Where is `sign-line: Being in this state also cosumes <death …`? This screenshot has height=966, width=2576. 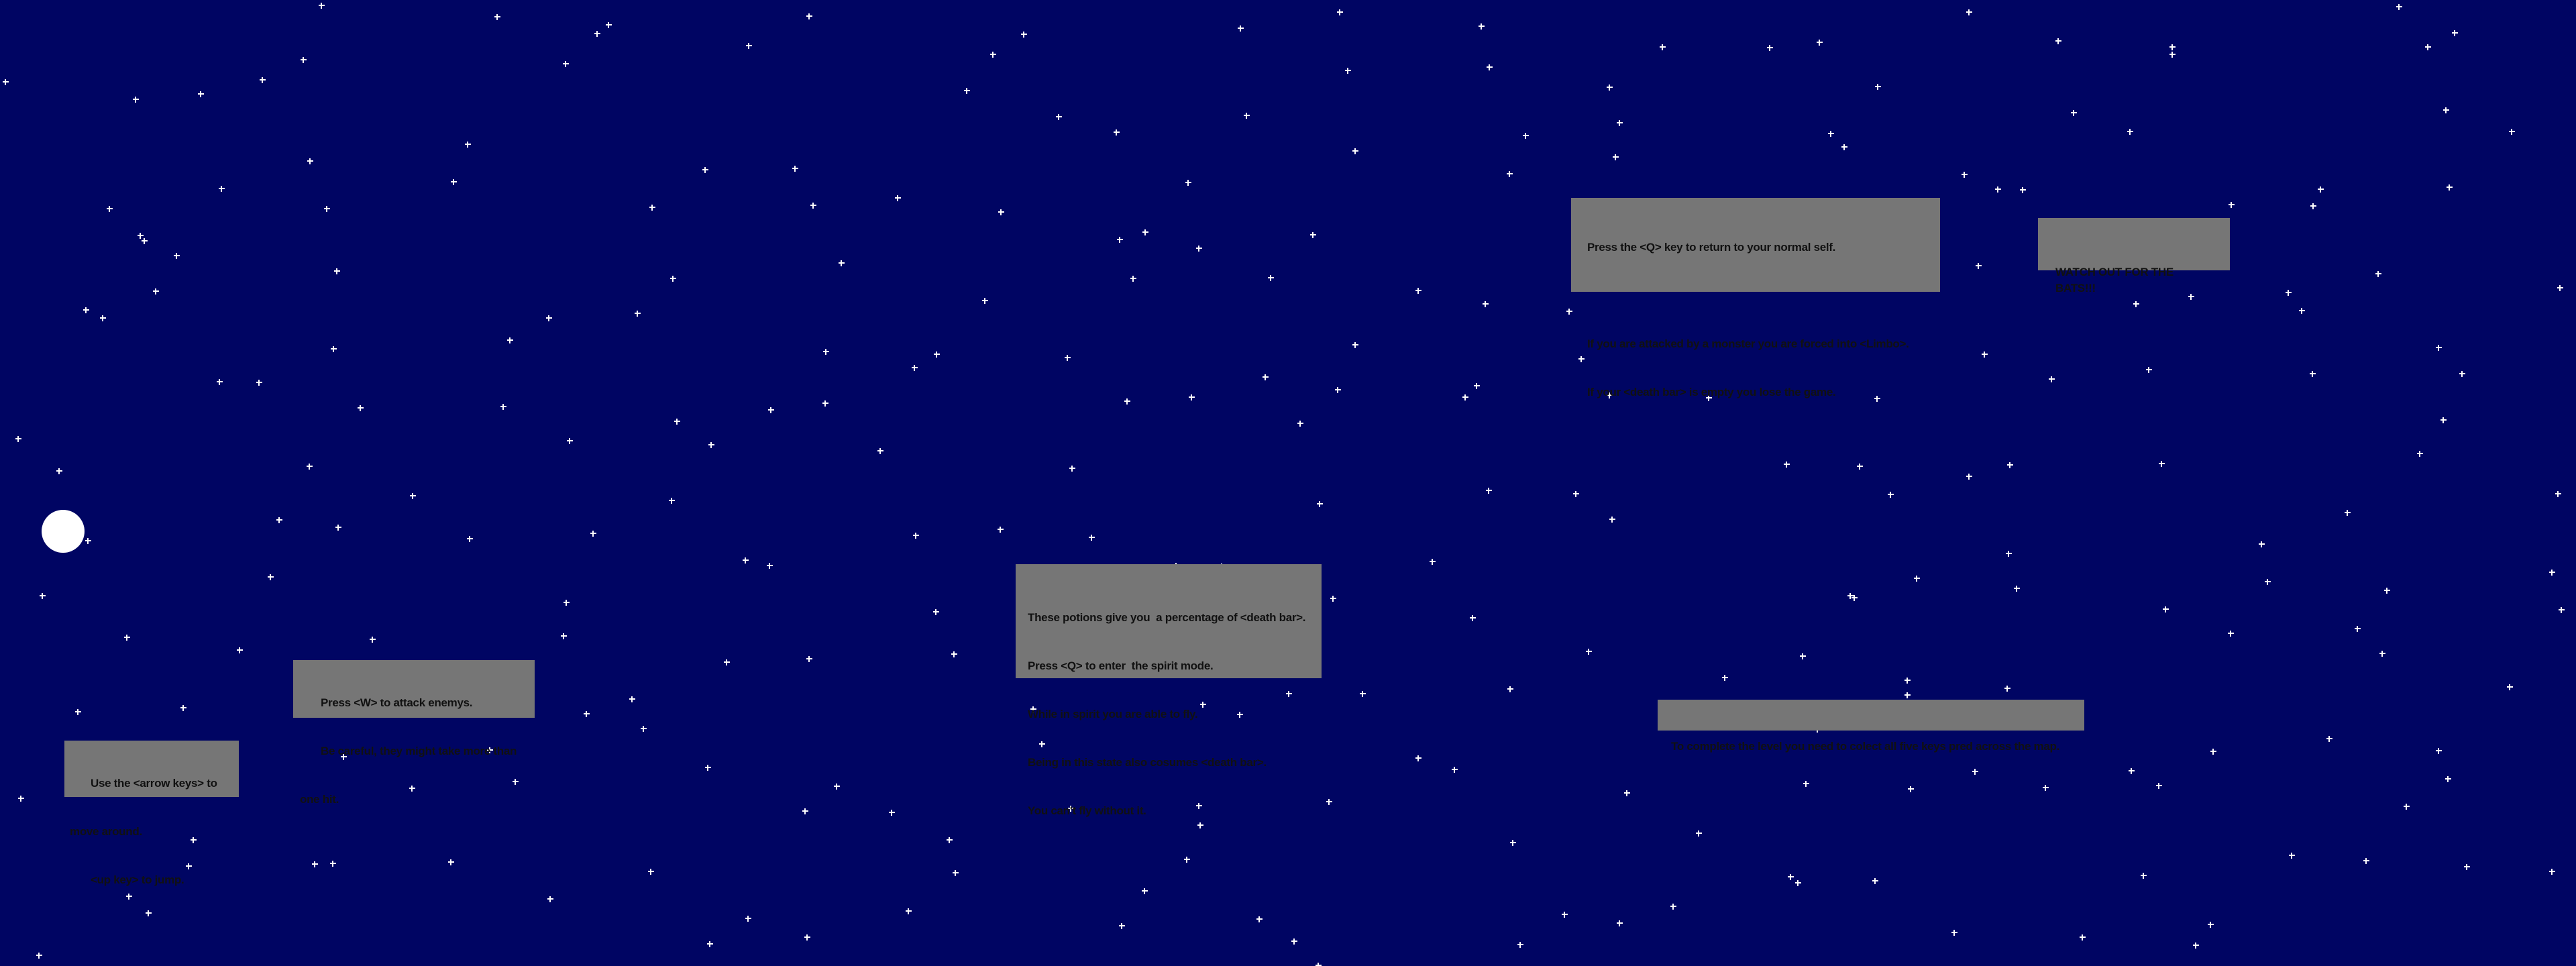 sign-line: Being in this state also cosumes <death … is located at coordinates (1147, 762).